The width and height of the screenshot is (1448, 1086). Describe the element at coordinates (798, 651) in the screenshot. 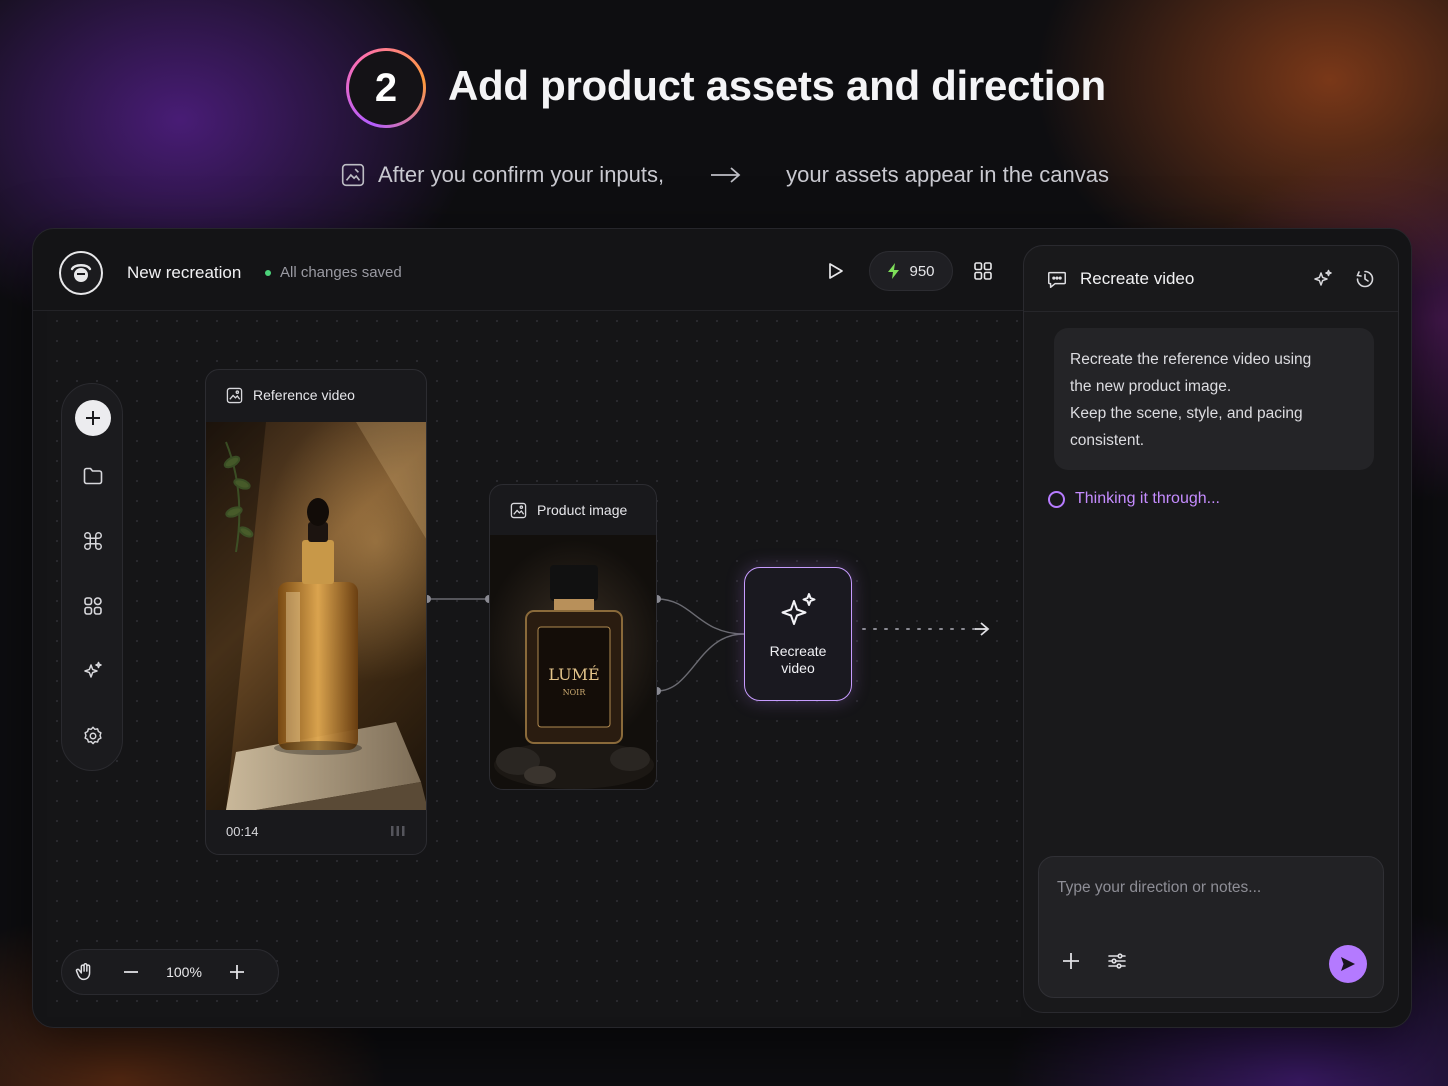

I see `recreate-line1: Recreate` at that location.